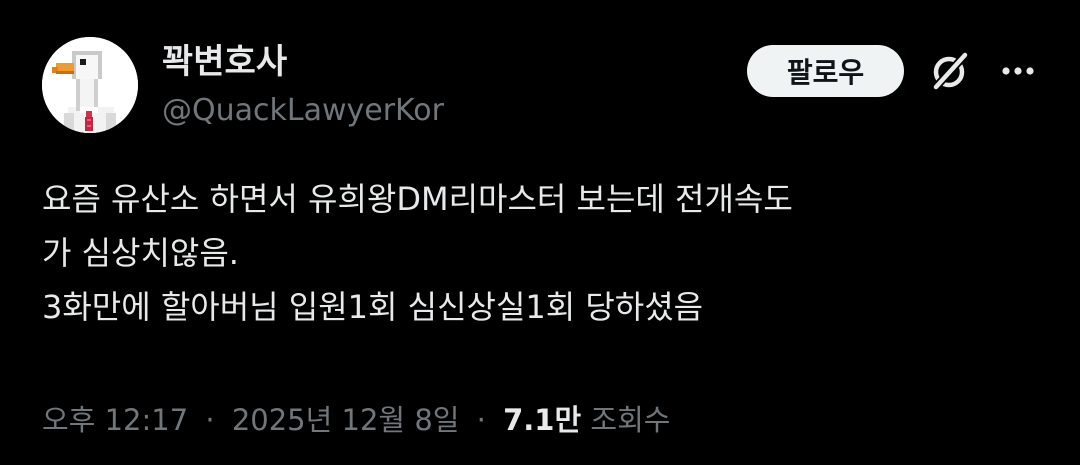  I want to click on tweet-date: 2025년 12월 8일, so click(346, 420).